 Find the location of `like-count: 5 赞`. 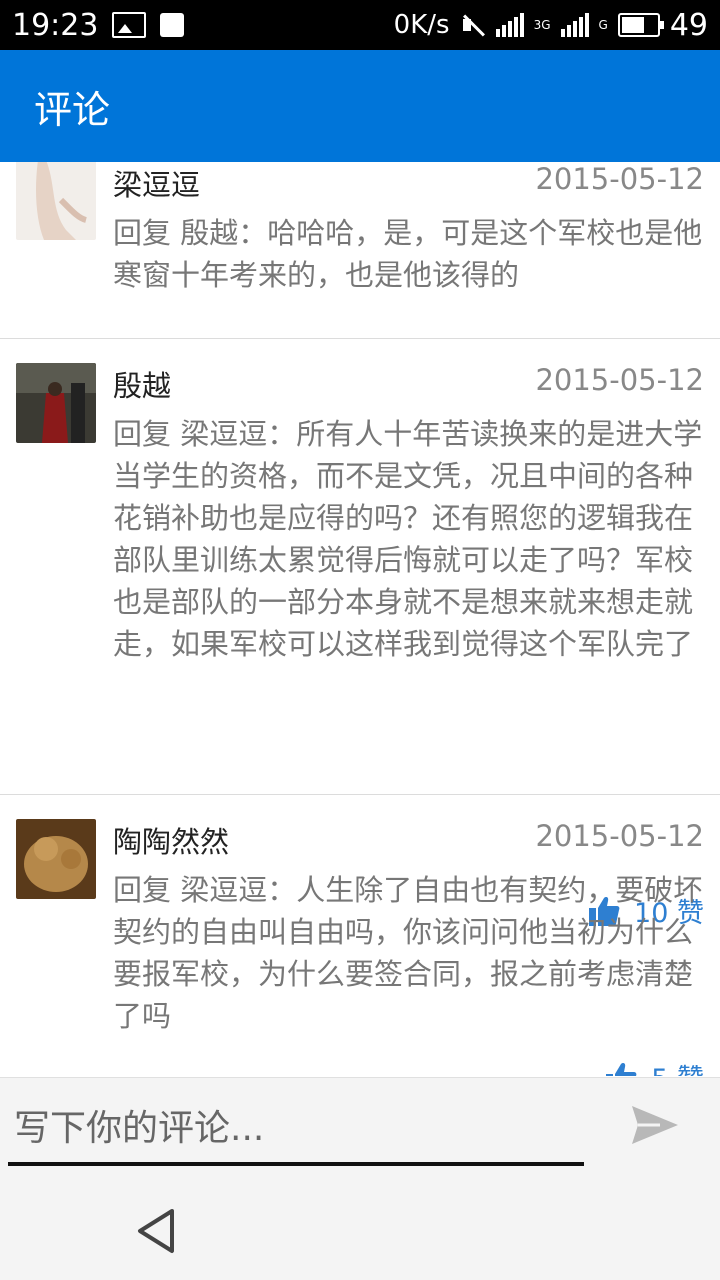

like-count: 5 赞 is located at coordinates (677, 1066).